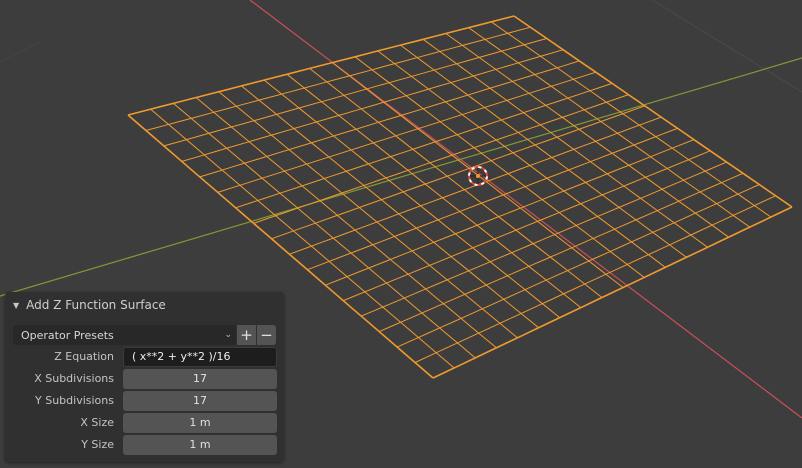  I want to click on x-size-label: X Size, so click(97, 422).